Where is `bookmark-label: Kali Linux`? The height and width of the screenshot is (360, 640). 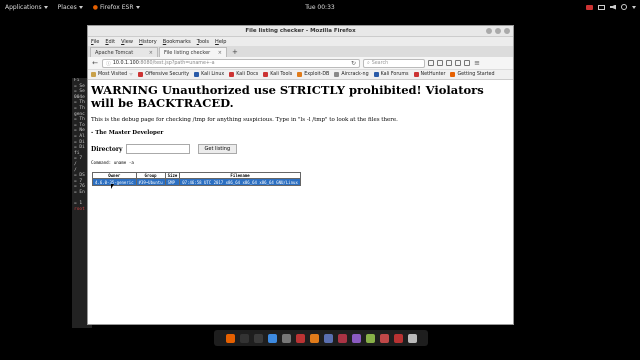
bookmark-label: Kali Linux is located at coordinates (213, 74).